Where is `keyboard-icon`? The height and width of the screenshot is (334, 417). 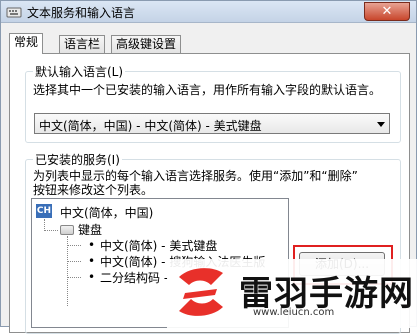
keyboard-icon is located at coordinates (67, 230).